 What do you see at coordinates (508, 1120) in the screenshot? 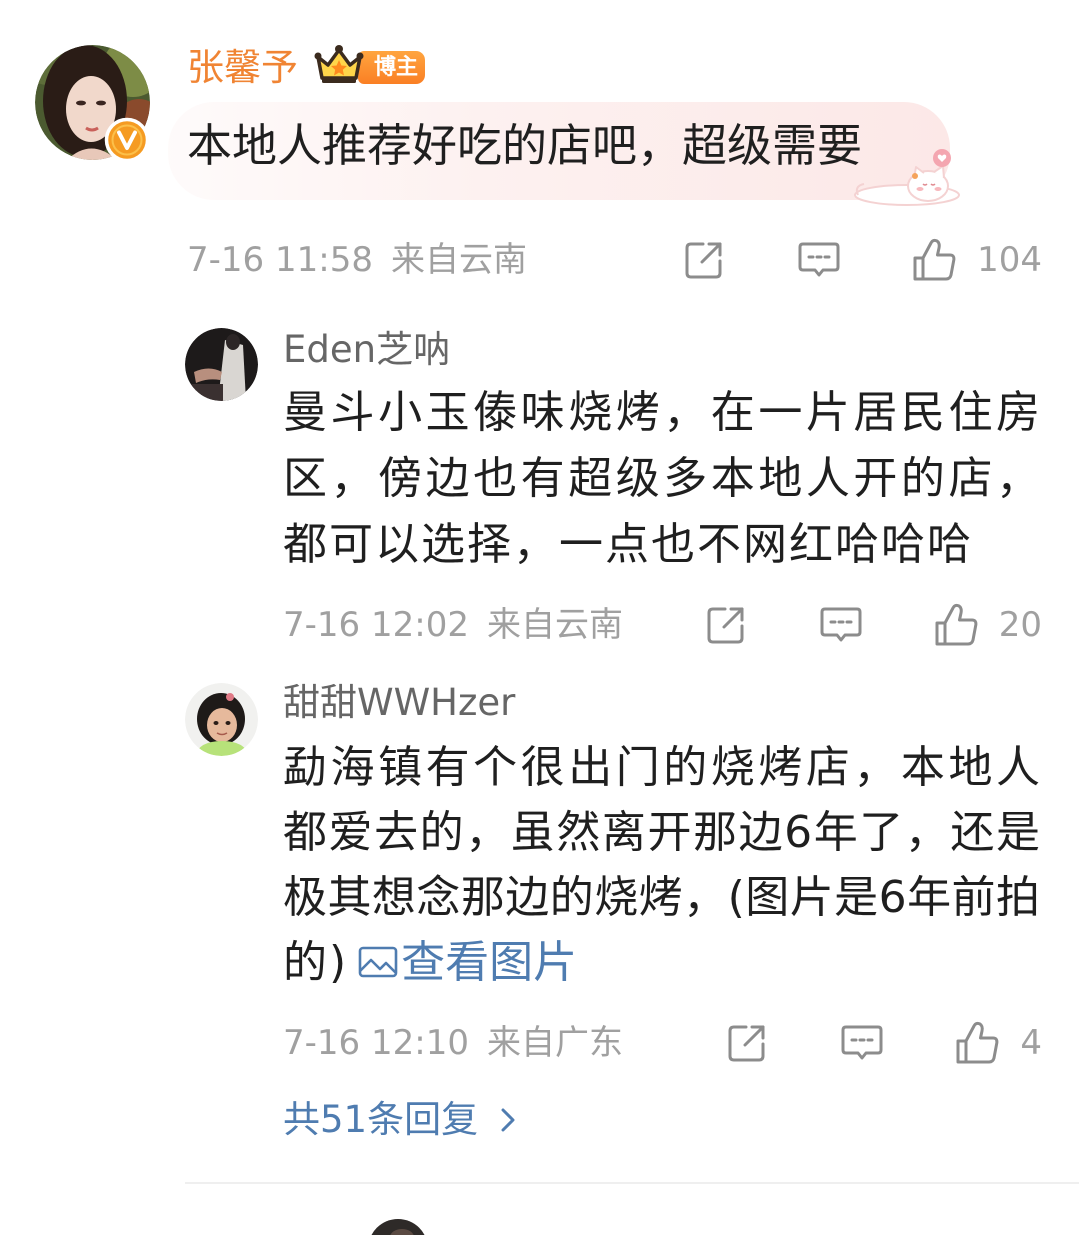
I see `chevron-right-icon` at bounding box center [508, 1120].